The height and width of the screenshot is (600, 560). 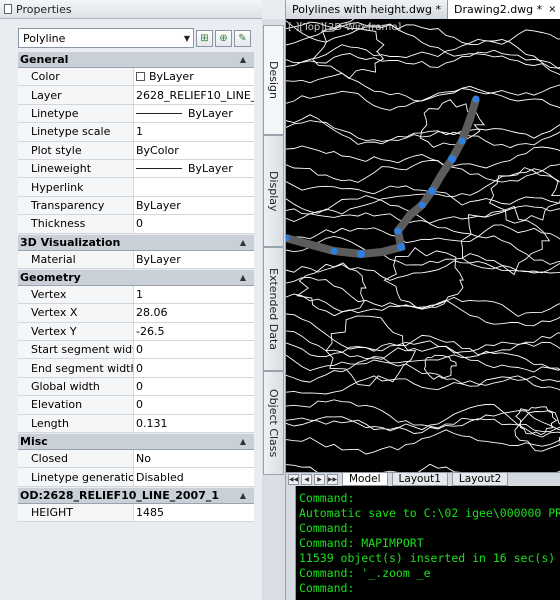 What do you see at coordinates (136, 242) in the screenshot?
I see `category-header: 3D Visualization ▲` at bounding box center [136, 242].